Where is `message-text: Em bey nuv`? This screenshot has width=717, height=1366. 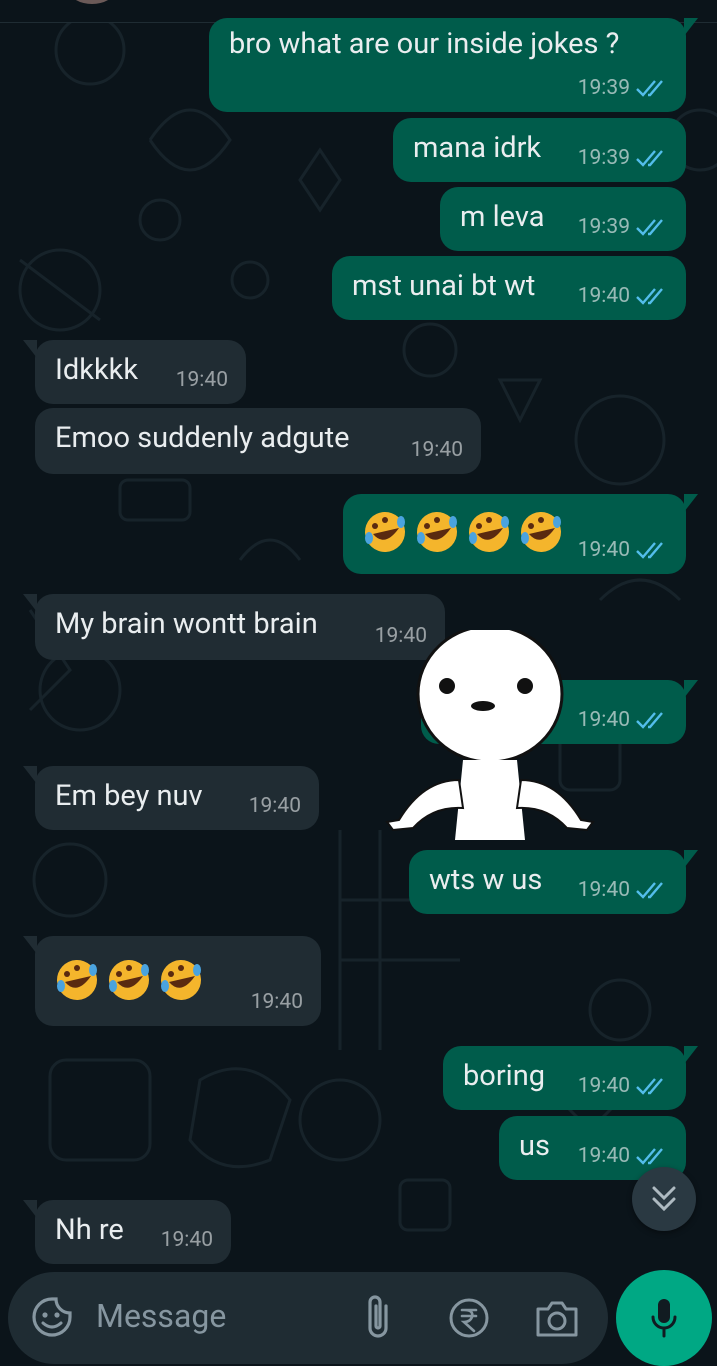
message-text: Em bey nuv is located at coordinates (129, 796).